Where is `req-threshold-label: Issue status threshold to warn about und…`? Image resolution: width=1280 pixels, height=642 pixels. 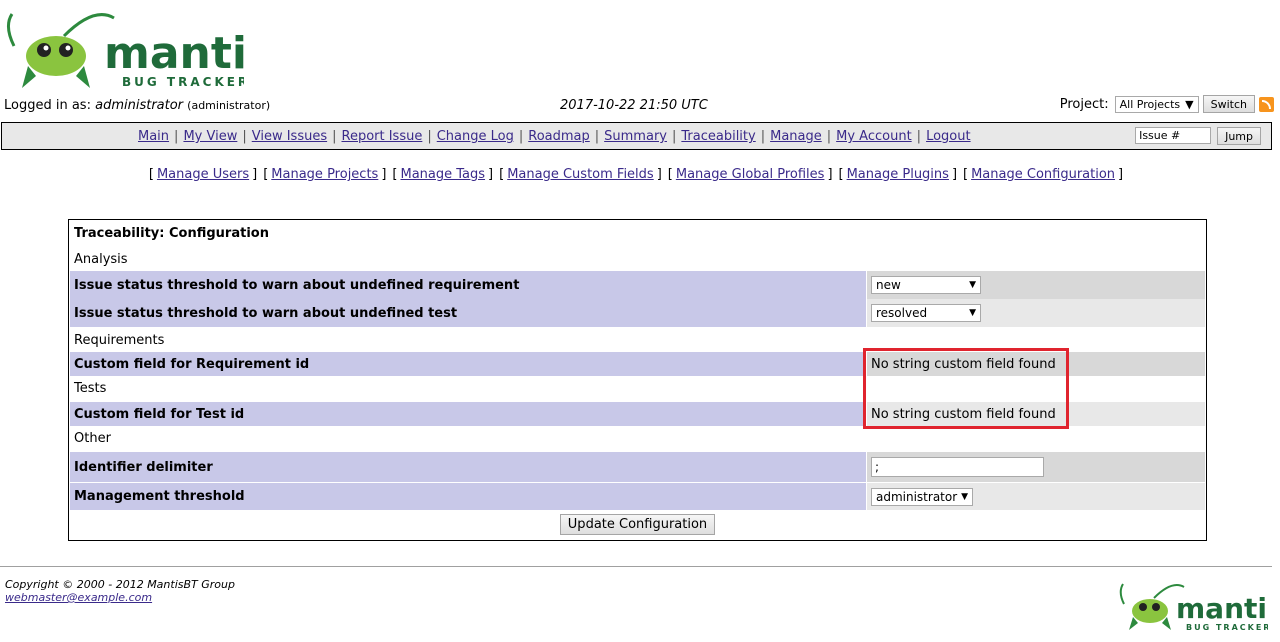
req-threshold-label: Issue status threshold to warn about und… is located at coordinates (468, 285).